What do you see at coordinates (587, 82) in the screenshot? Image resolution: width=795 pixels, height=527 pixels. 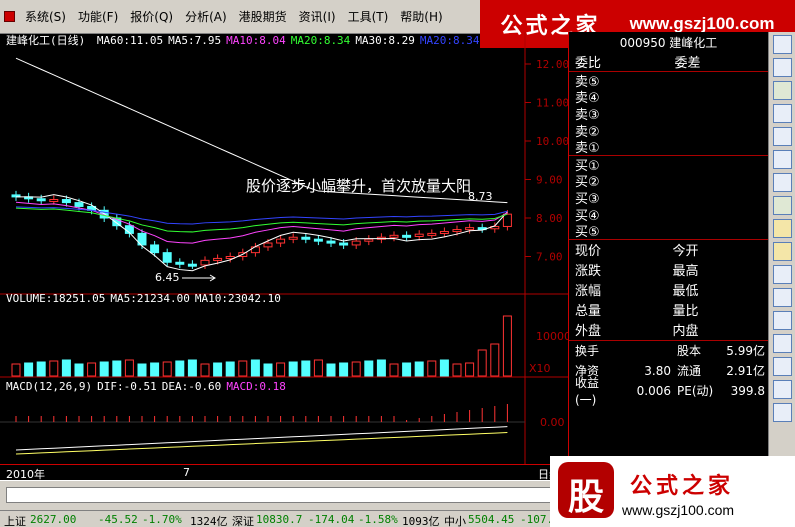 I see `sell-level-5: 卖⑤` at bounding box center [587, 82].